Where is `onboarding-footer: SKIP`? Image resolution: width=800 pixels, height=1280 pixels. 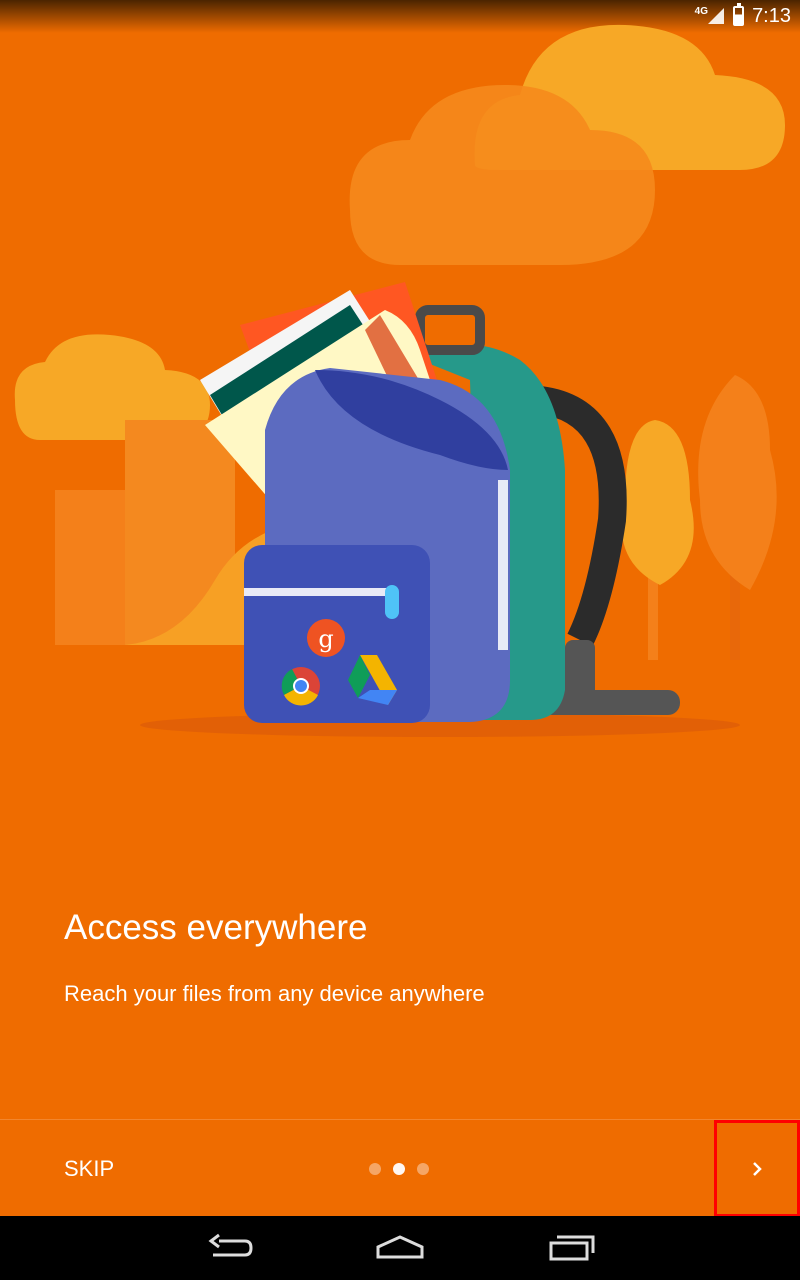
onboarding-footer: SKIP is located at coordinates (400, 1168).